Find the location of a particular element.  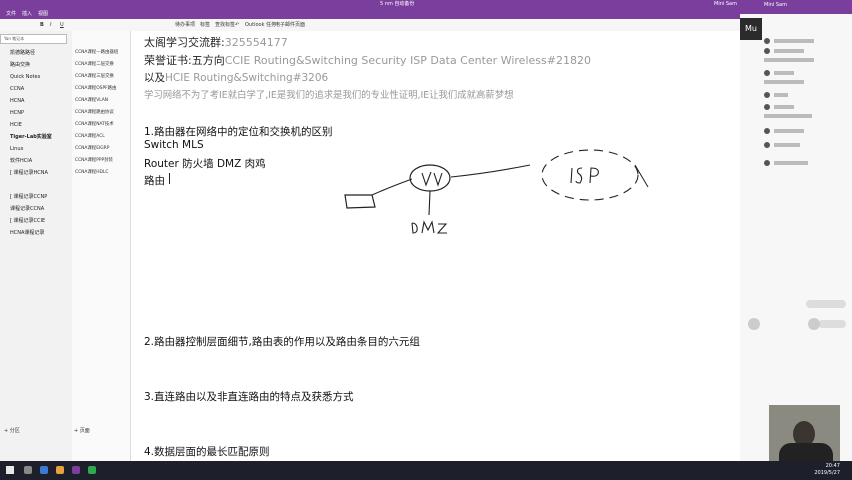

fw-ink-text is located at coordinates (432, 179).